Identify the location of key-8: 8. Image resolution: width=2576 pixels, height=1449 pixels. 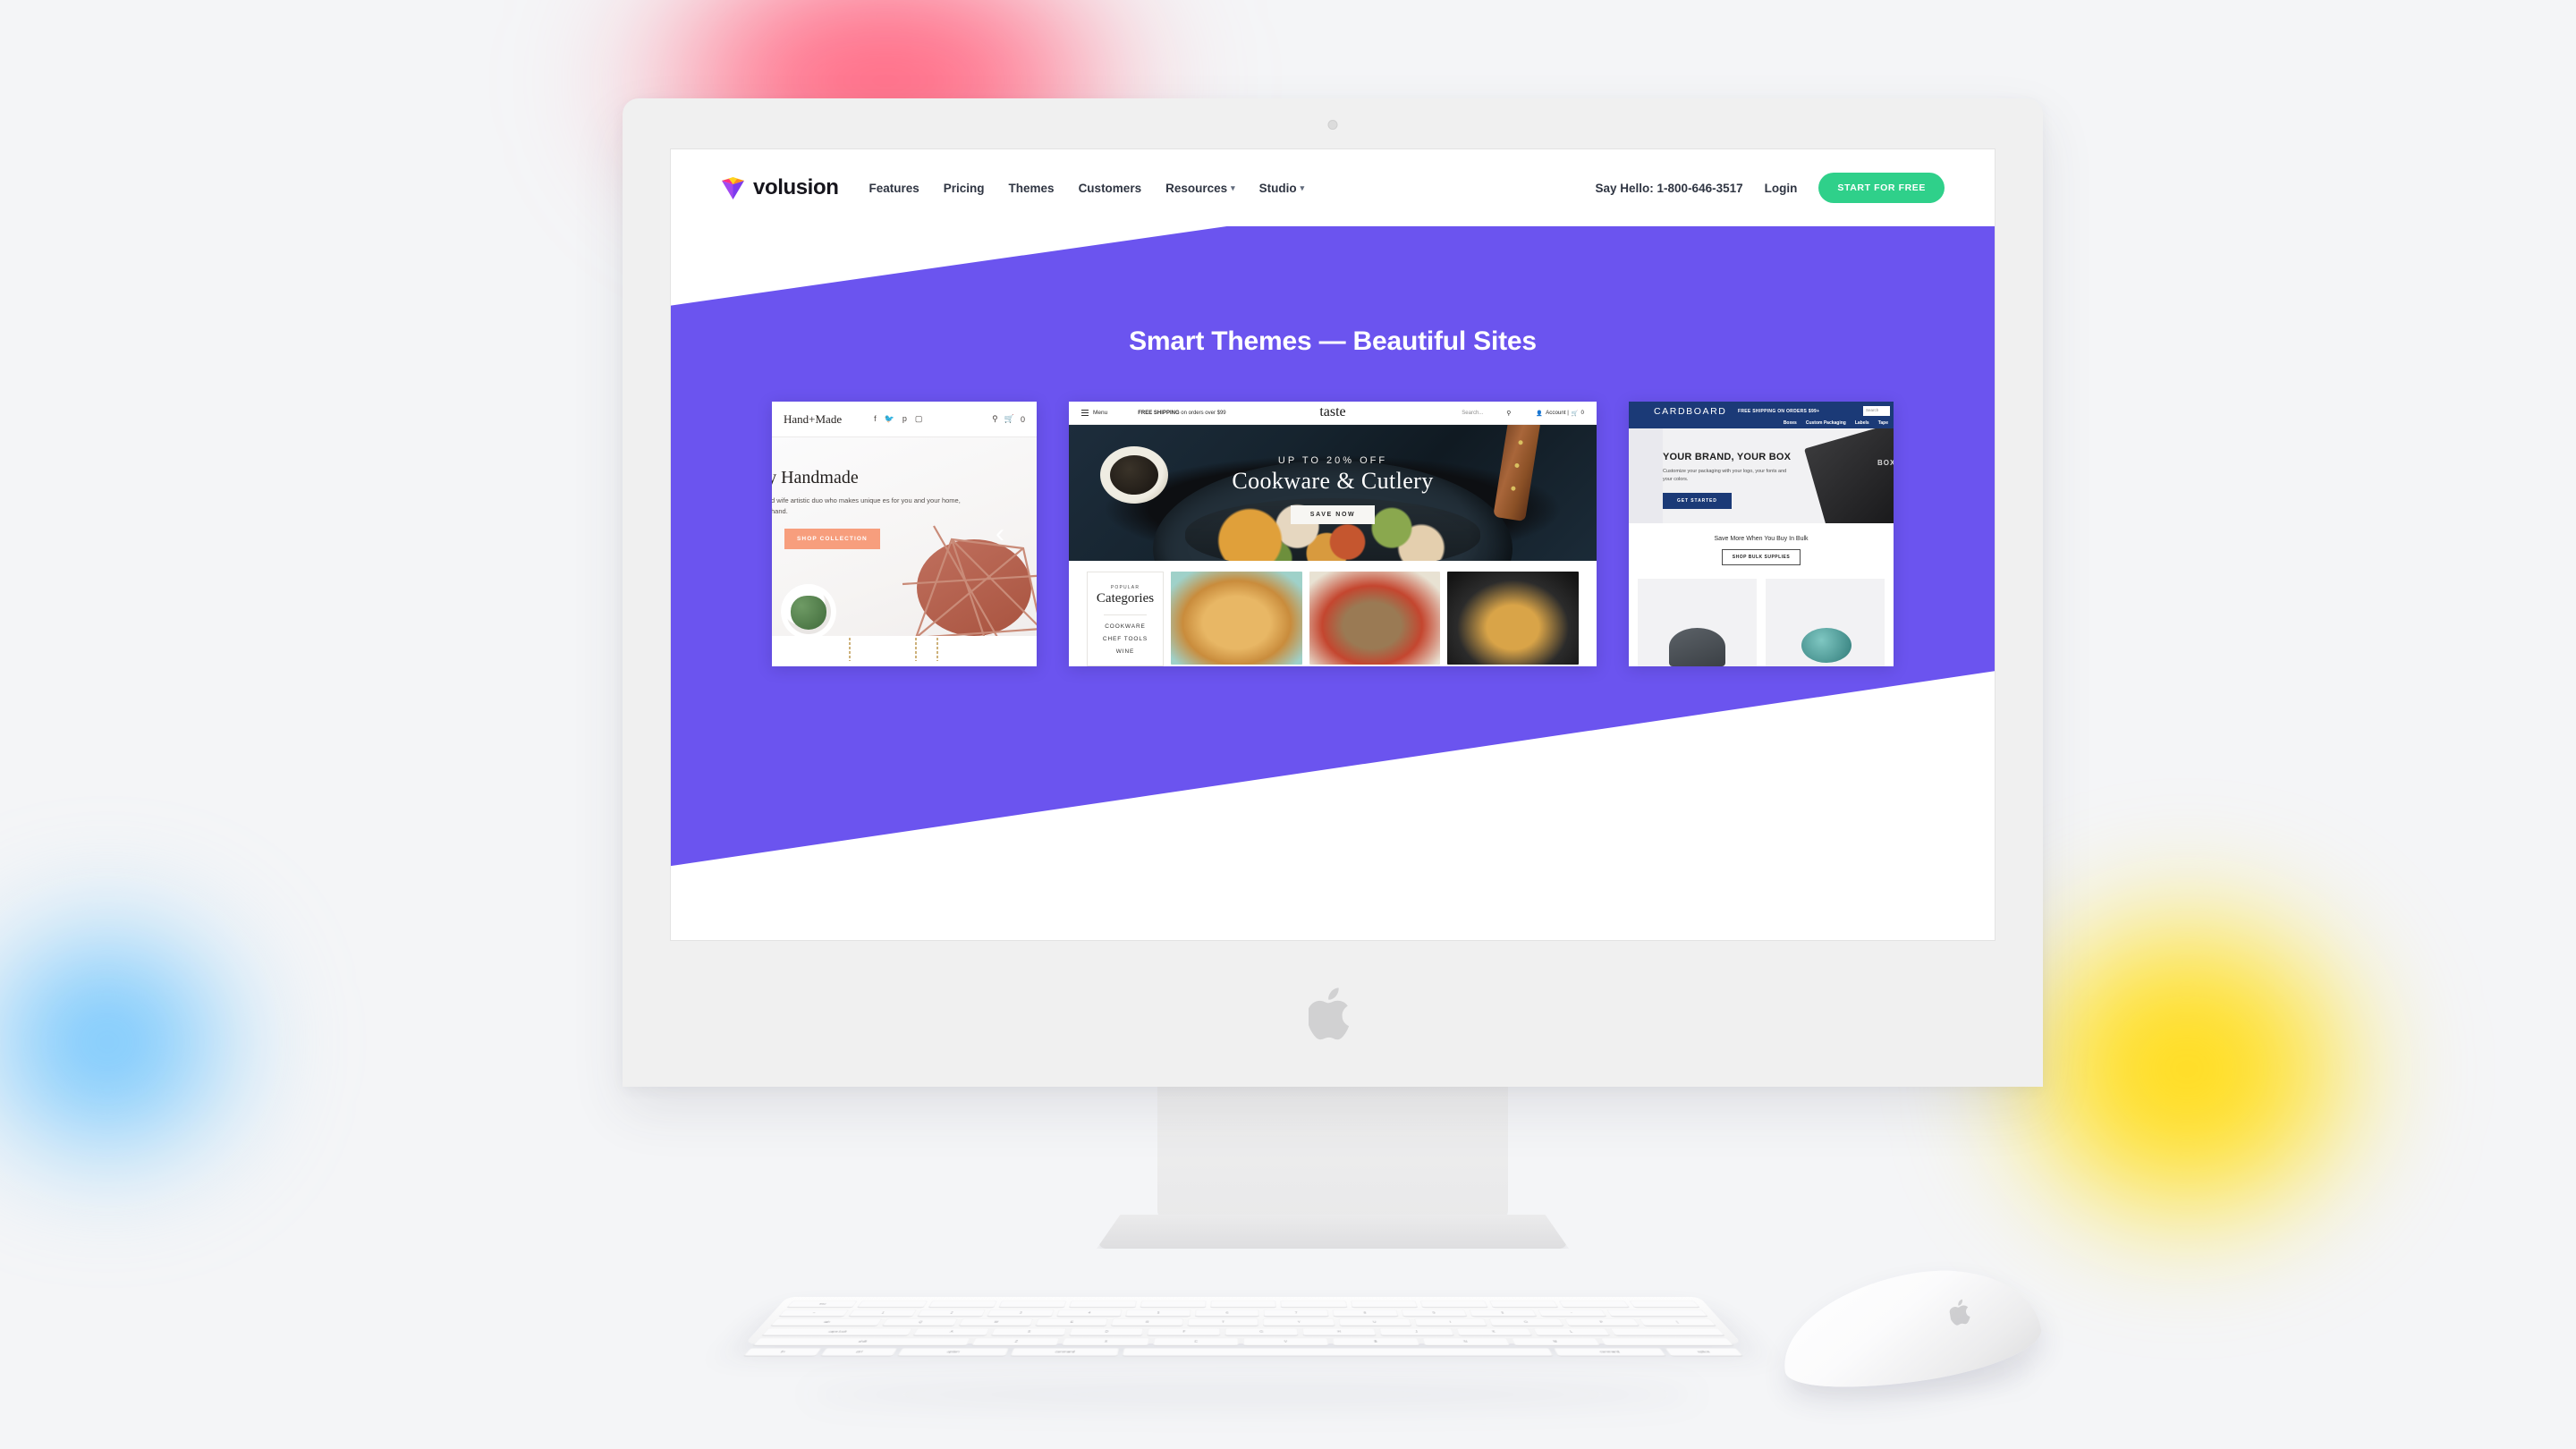
(1365, 1313).